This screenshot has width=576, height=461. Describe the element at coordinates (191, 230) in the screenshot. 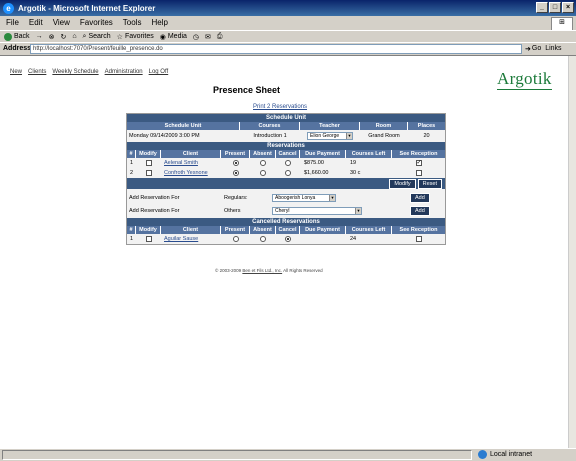

I see `col-client: Client` at that location.